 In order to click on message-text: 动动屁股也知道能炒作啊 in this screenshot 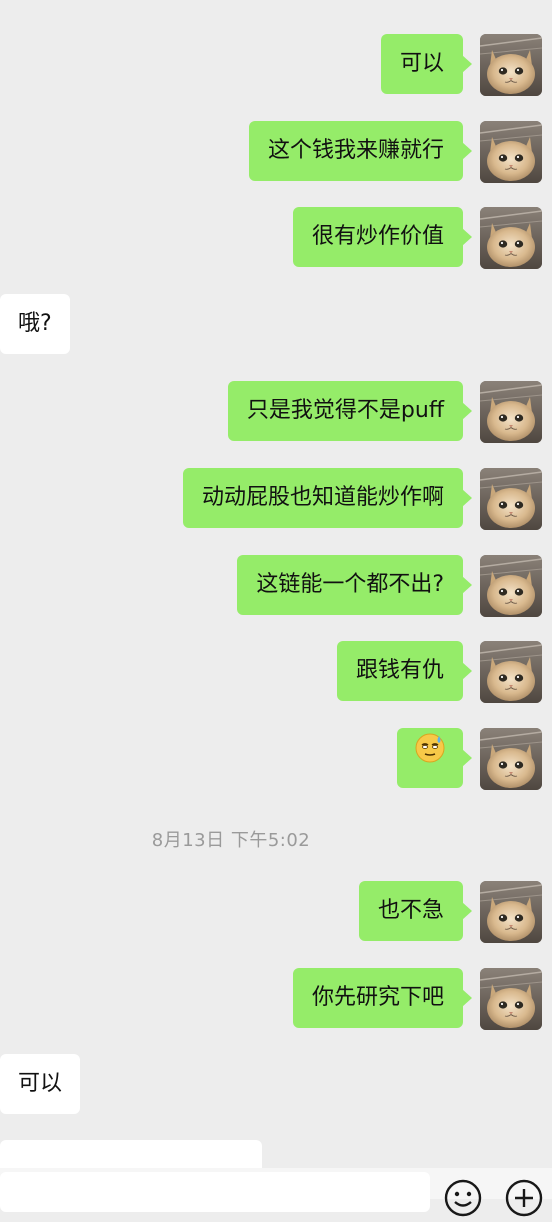, I will do `click(322, 497)`.